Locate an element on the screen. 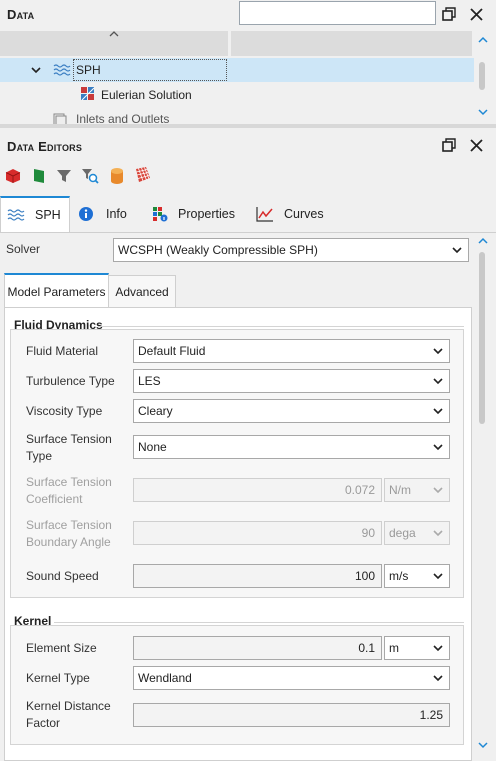 The width and height of the screenshot is (496, 761). element-size-unit-value: m is located at coordinates (394, 648).